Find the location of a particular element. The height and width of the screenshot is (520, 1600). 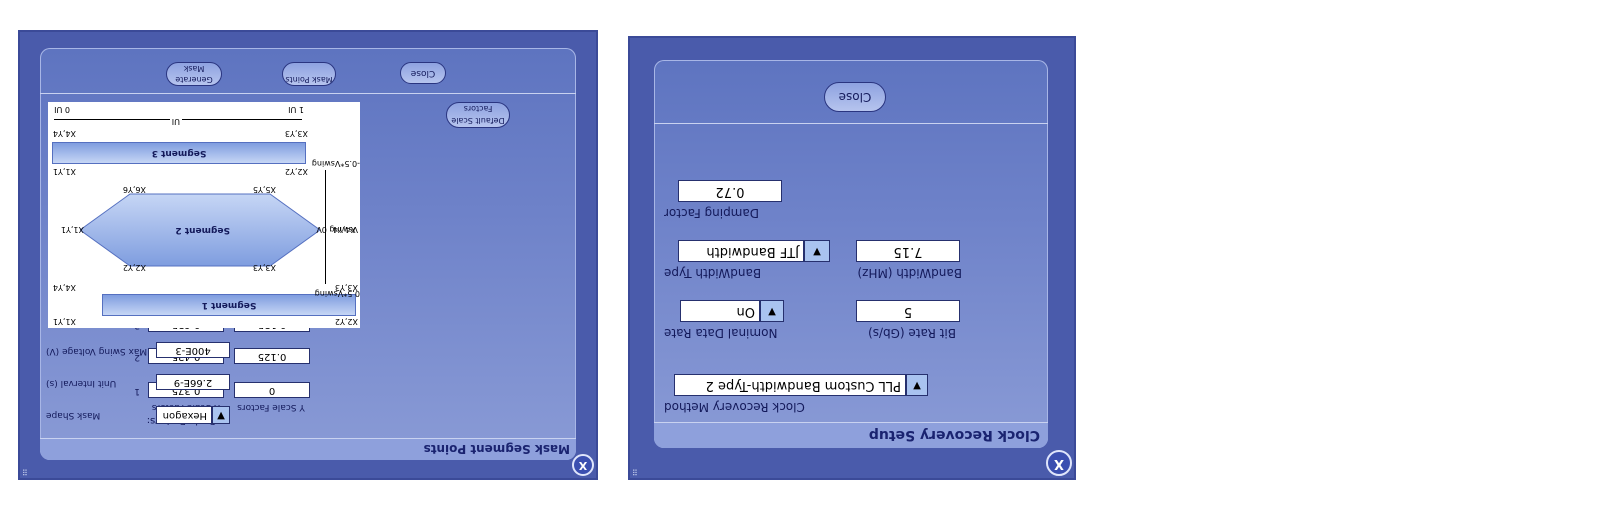

default-scale-factors-button: Default Scale Factors is located at coordinates (478, 115).